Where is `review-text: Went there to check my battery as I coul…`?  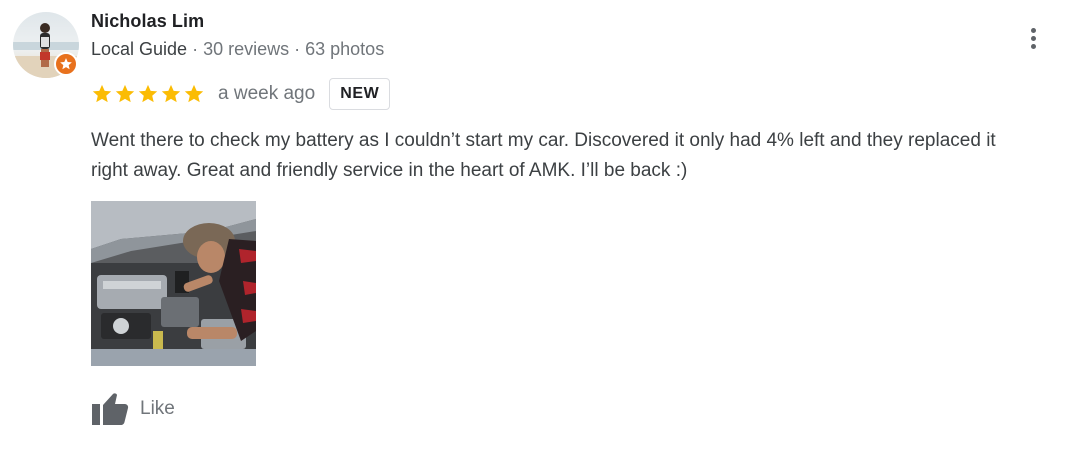 review-text: Went there to check my battery as I coul… is located at coordinates (543, 155).